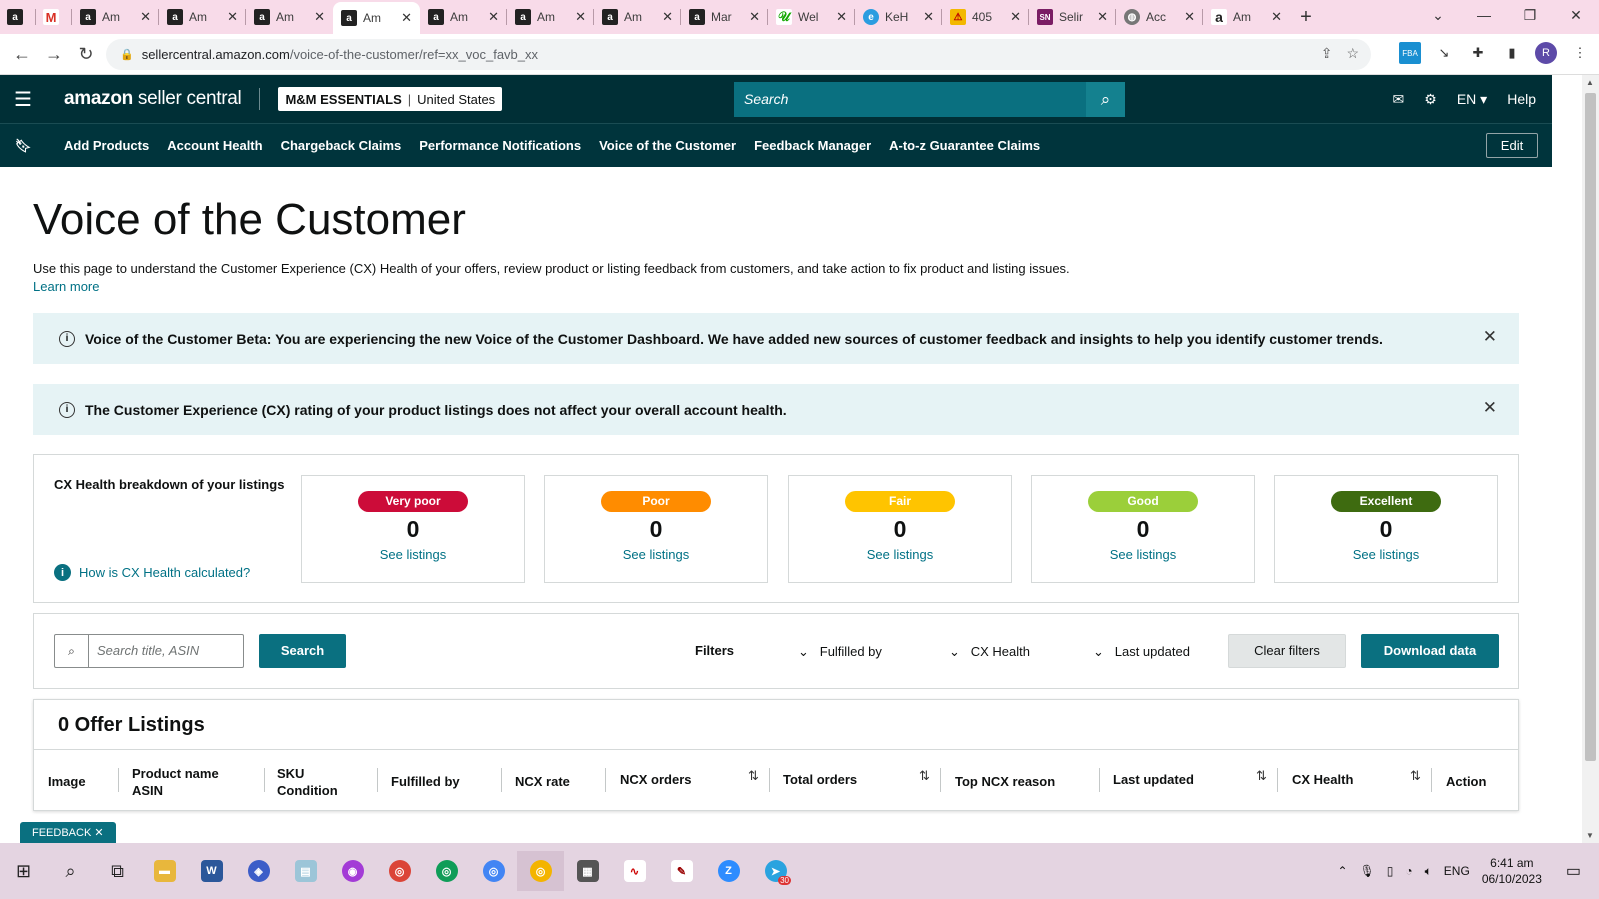 The width and height of the screenshot is (1599, 899). Describe the element at coordinates (1428, 871) in the screenshot. I see `volume-icon: 🔈︎` at that location.